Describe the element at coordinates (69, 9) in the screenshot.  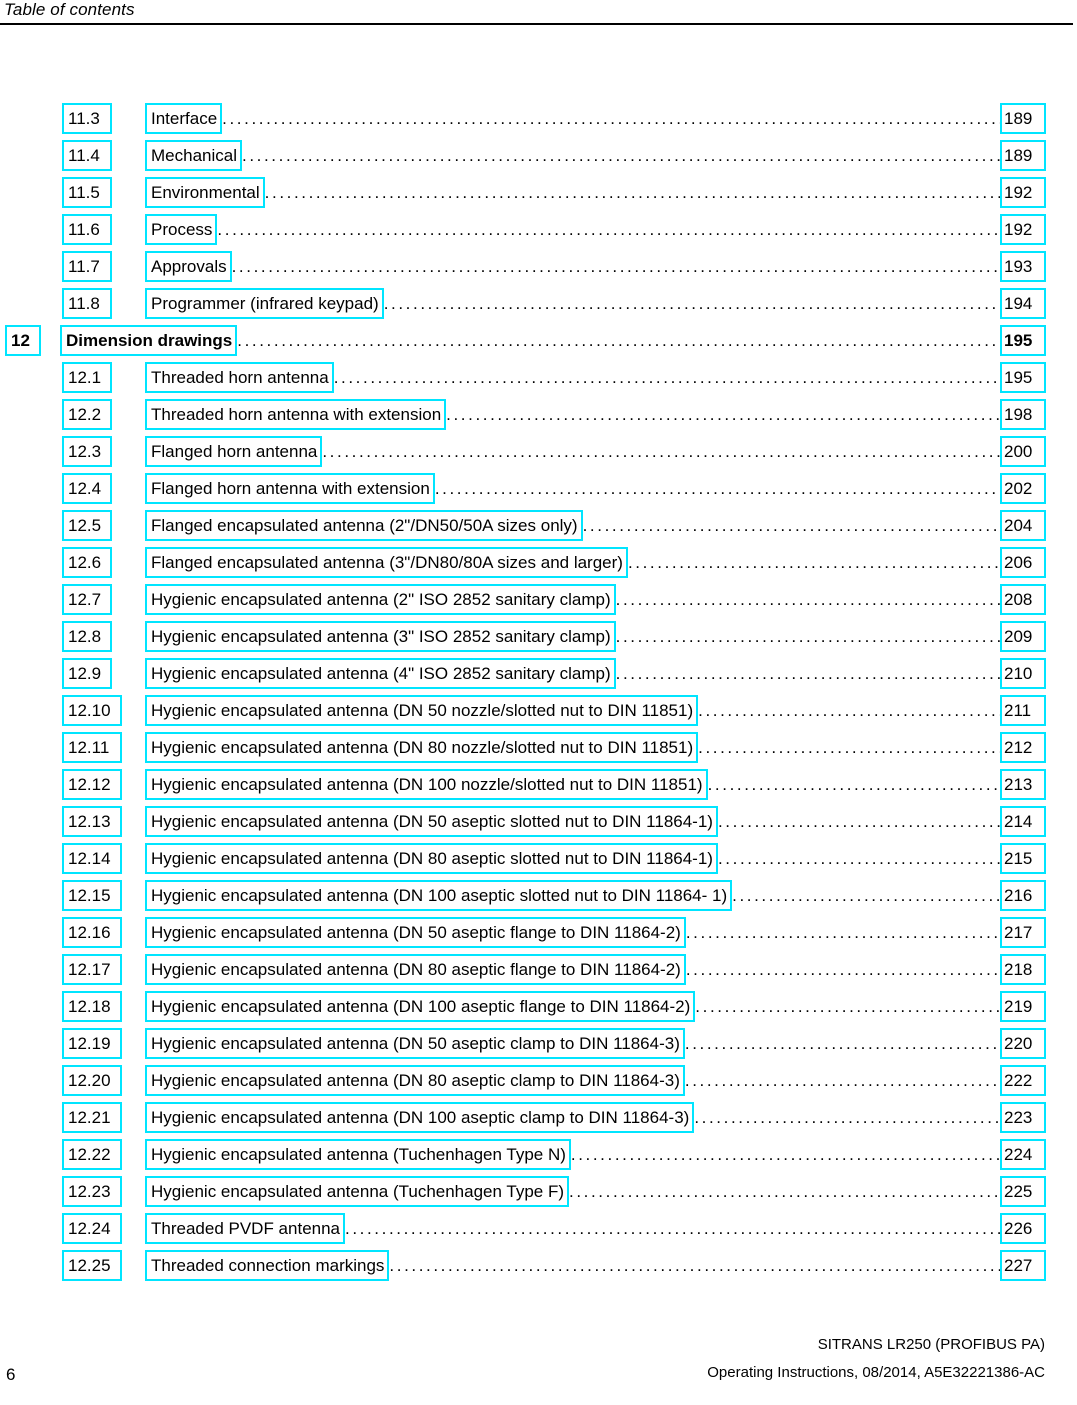
I see `page-header-title: Table of contents` at that location.